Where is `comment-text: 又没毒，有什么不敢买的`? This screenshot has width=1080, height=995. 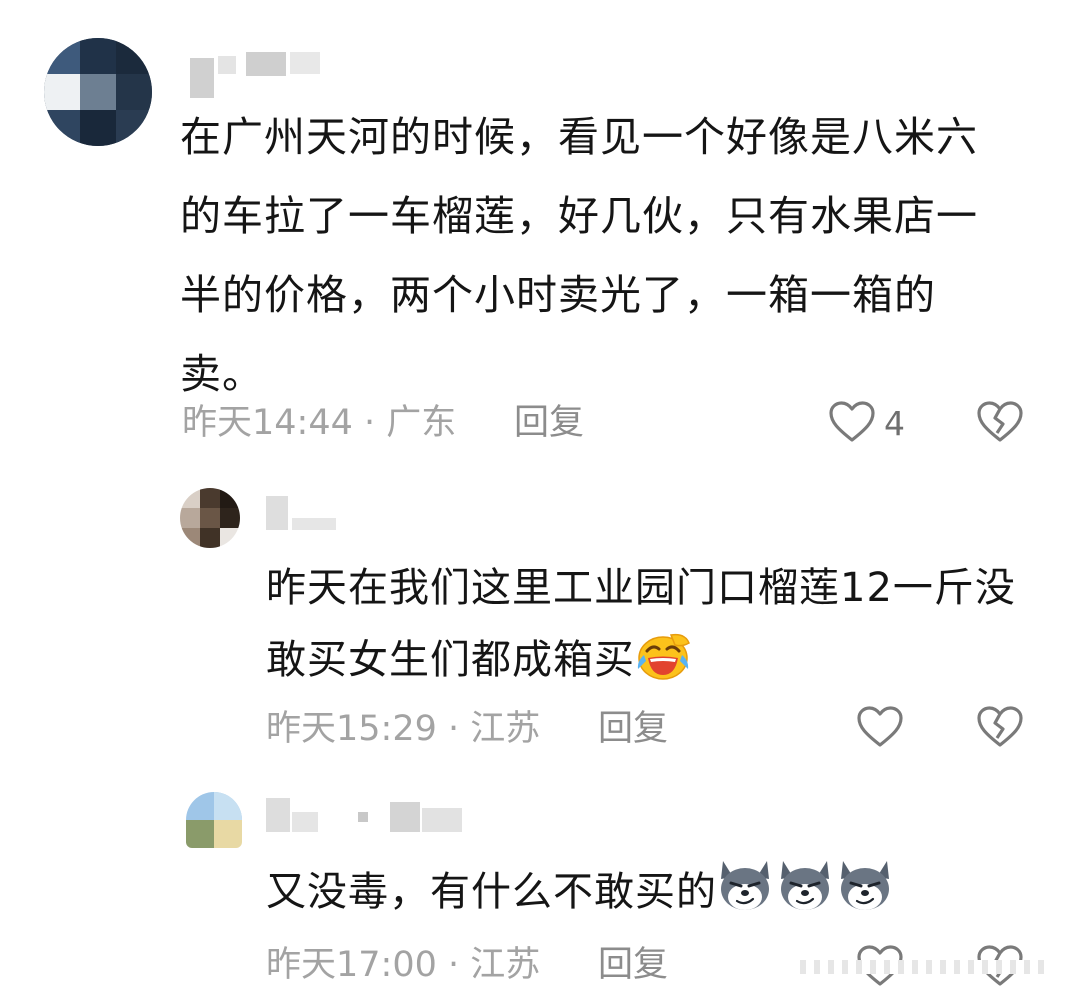 comment-text: 又没毒，有什么不敢买的 is located at coordinates (646, 896).